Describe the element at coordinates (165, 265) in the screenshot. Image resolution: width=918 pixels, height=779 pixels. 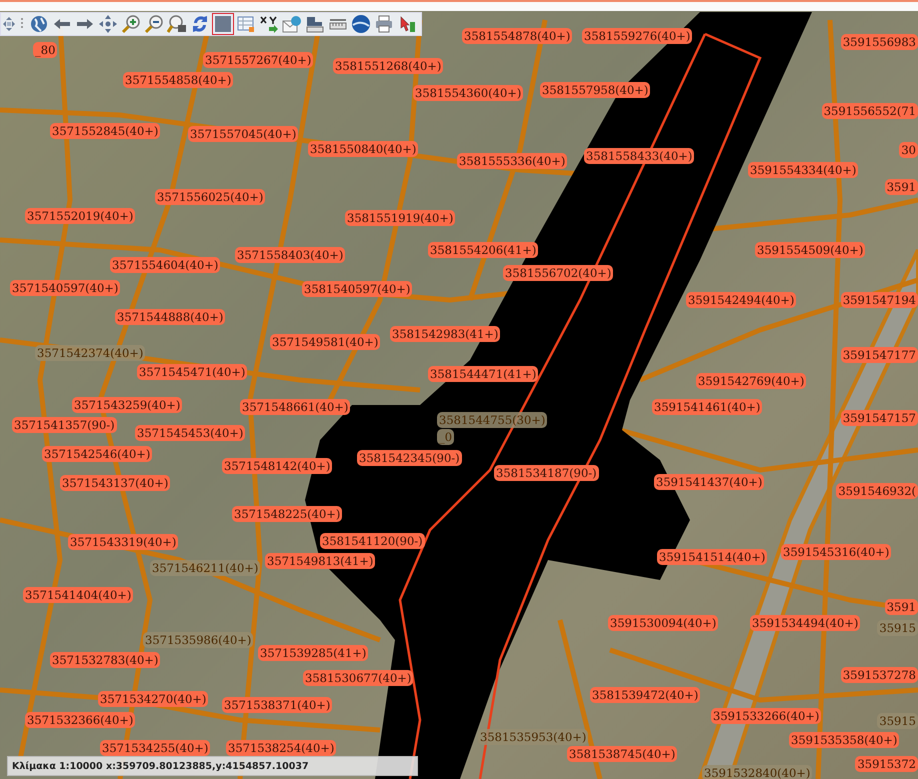
I see `parcel-label: 3571554604(40+)` at that location.